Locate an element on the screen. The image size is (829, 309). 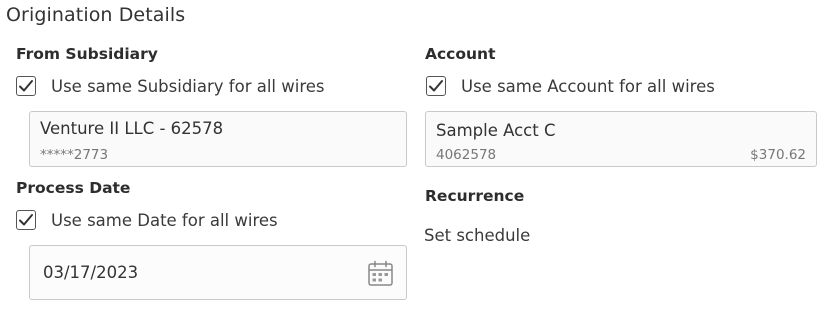
account-same-checkbox is located at coordinates (436, 86).